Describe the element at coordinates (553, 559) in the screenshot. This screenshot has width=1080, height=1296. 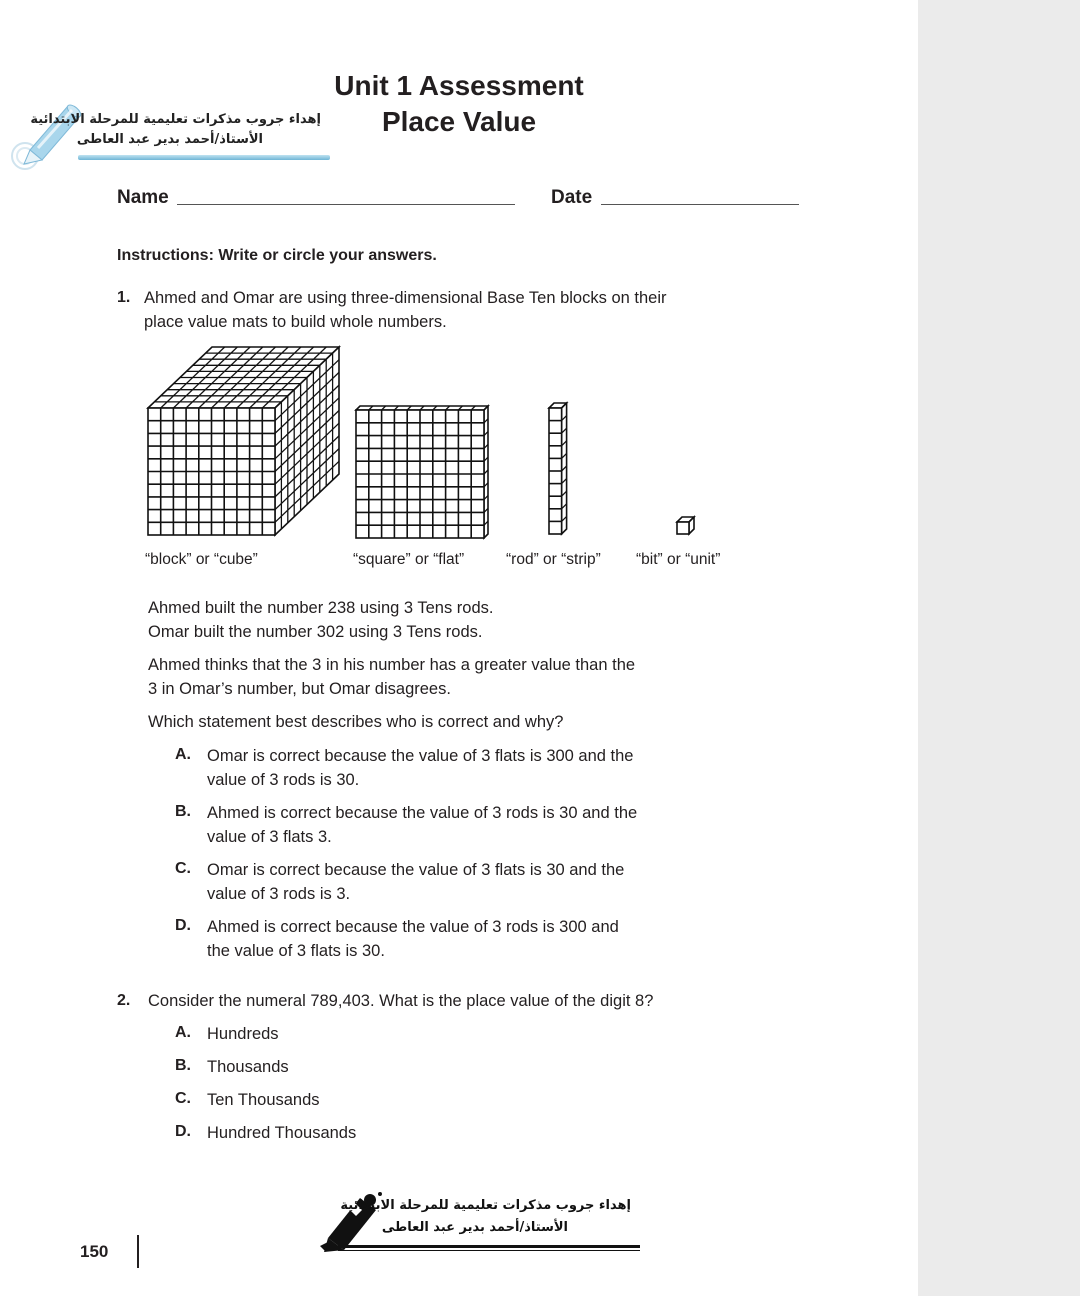
I see `caption-rod: “rod” or “strip”` at that location.